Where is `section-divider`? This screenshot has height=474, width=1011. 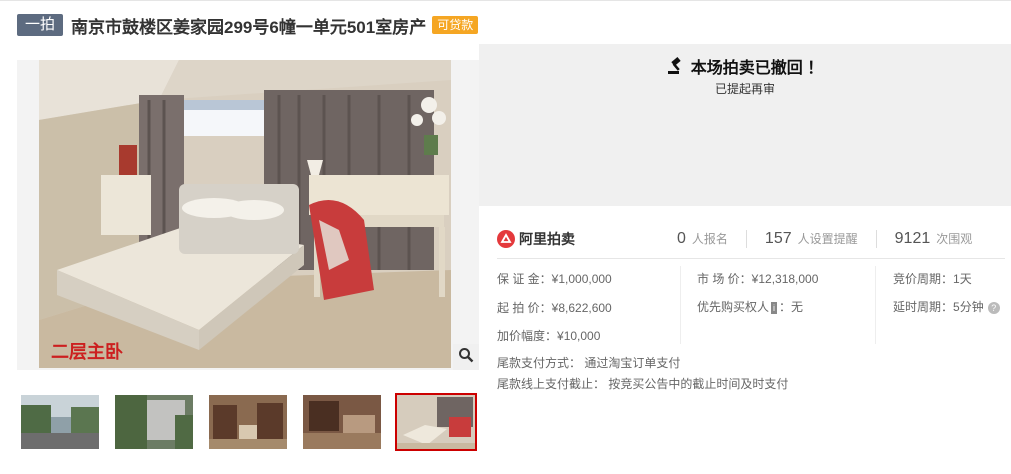
section-divider is located at coordinates (751, 258).